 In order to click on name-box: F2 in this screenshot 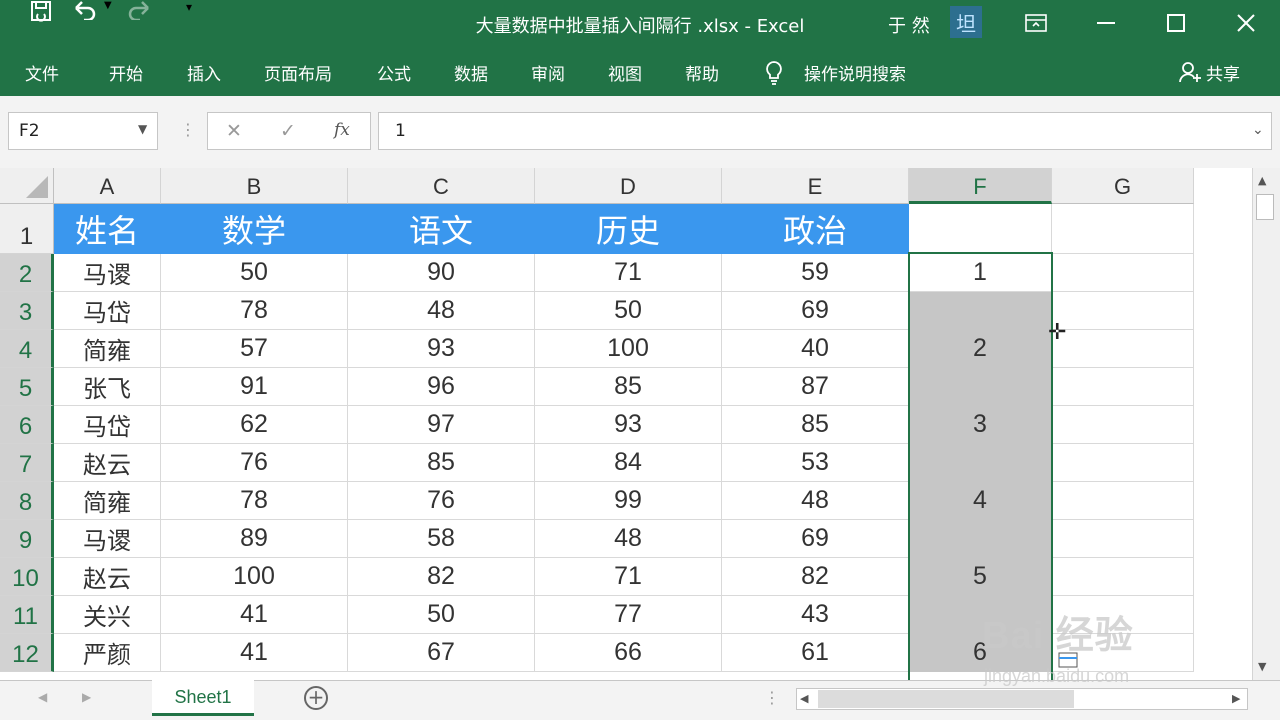, I will do `click(83, 131)`.